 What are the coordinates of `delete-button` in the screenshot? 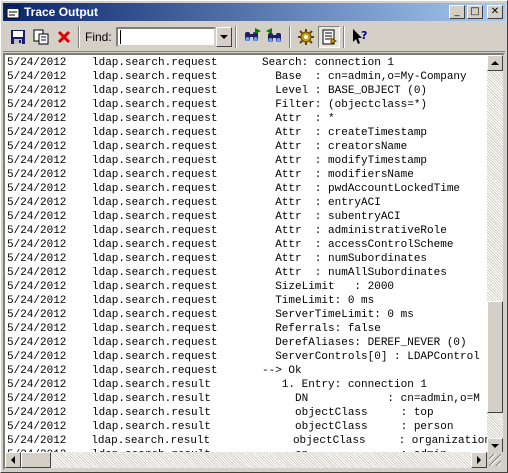 It's located at (64, 37).